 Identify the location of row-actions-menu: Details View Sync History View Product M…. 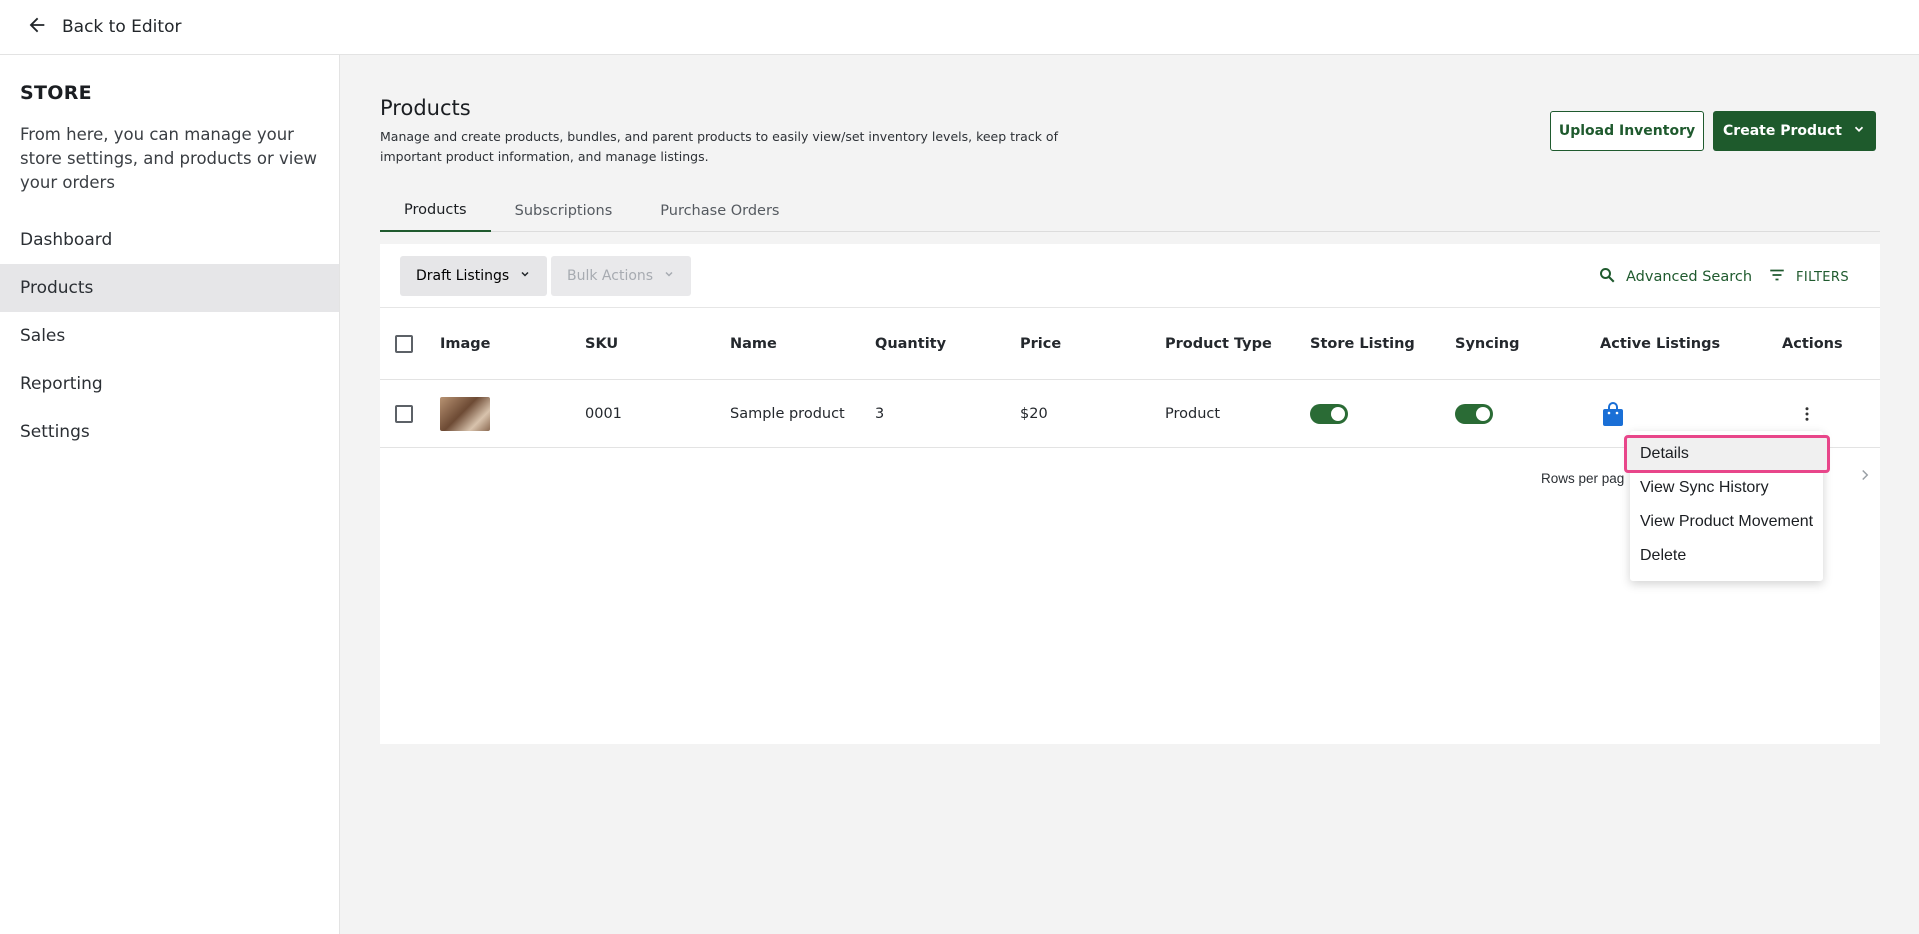
(1727, 506).